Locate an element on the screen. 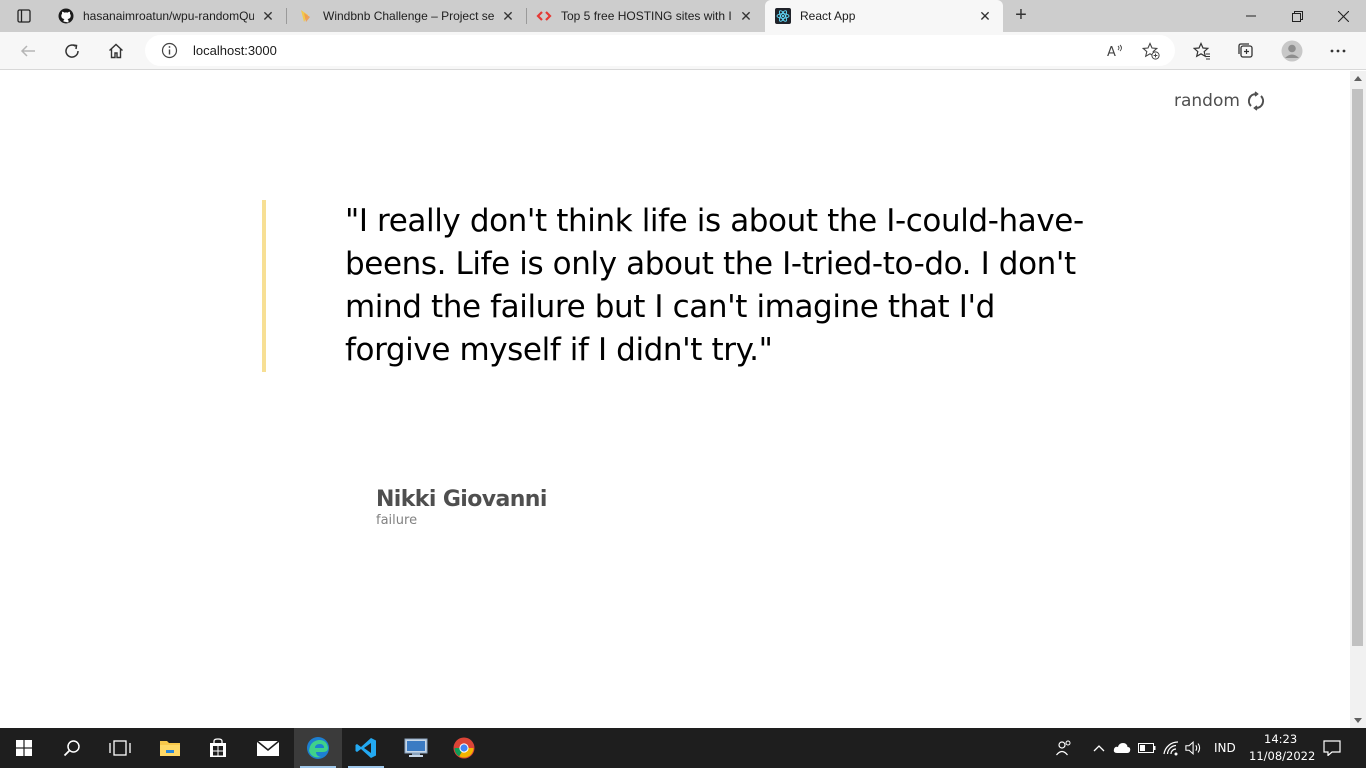 This screenshot has height=768, width=1366. scrollbar-thumb is located at coordinates (1357, 367).